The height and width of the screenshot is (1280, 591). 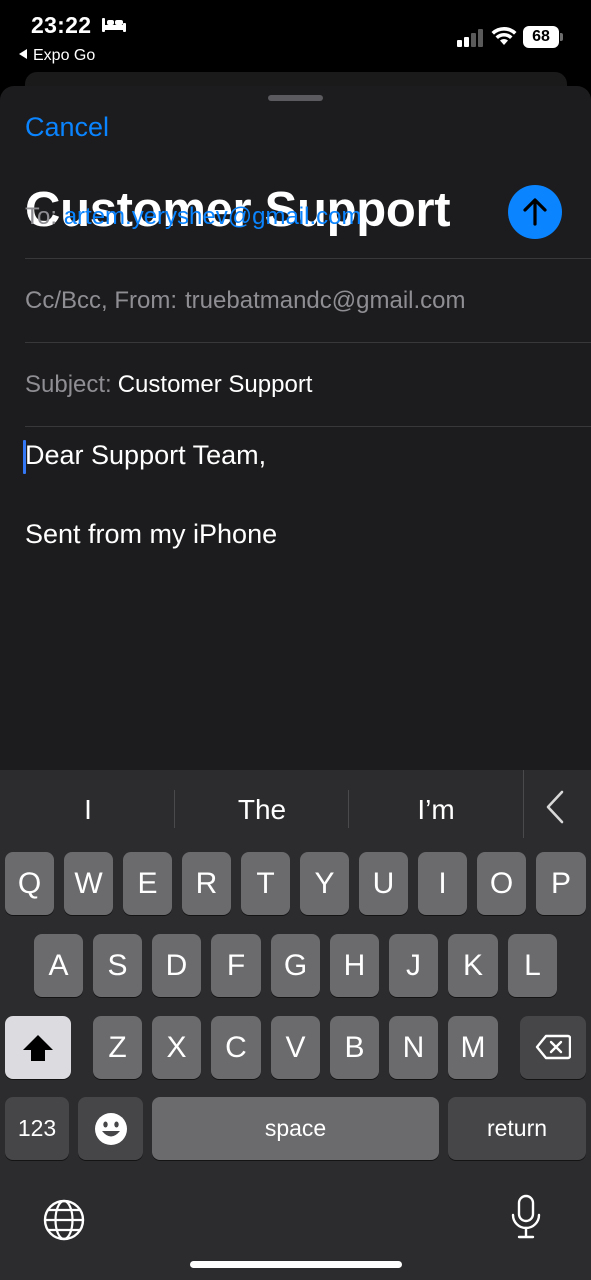 I want to click on back-arrow-icon, so click(x=23, y=54).